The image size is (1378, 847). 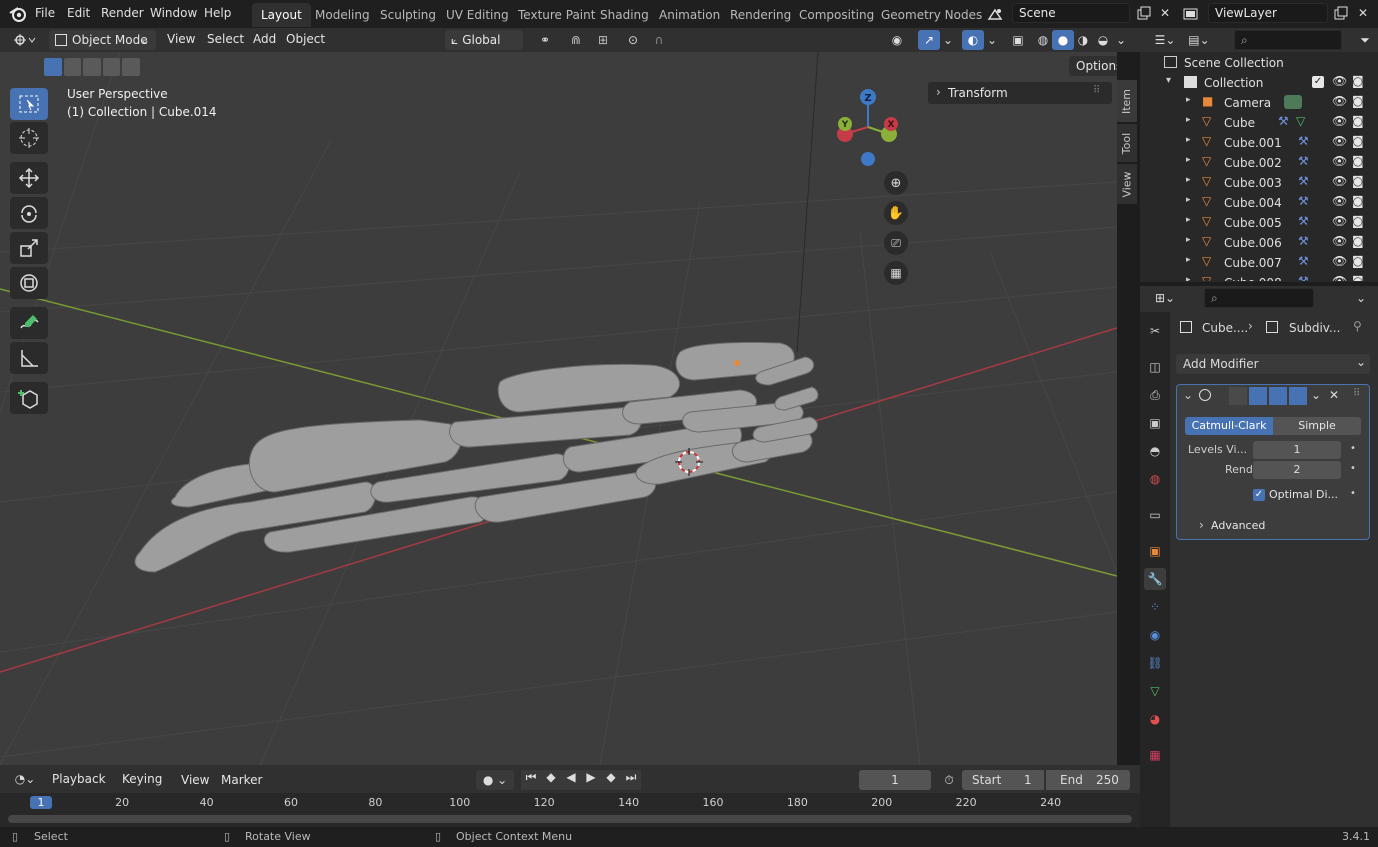 I want to click on solid-shading-icon: ●, so click(x=1063, y=40).